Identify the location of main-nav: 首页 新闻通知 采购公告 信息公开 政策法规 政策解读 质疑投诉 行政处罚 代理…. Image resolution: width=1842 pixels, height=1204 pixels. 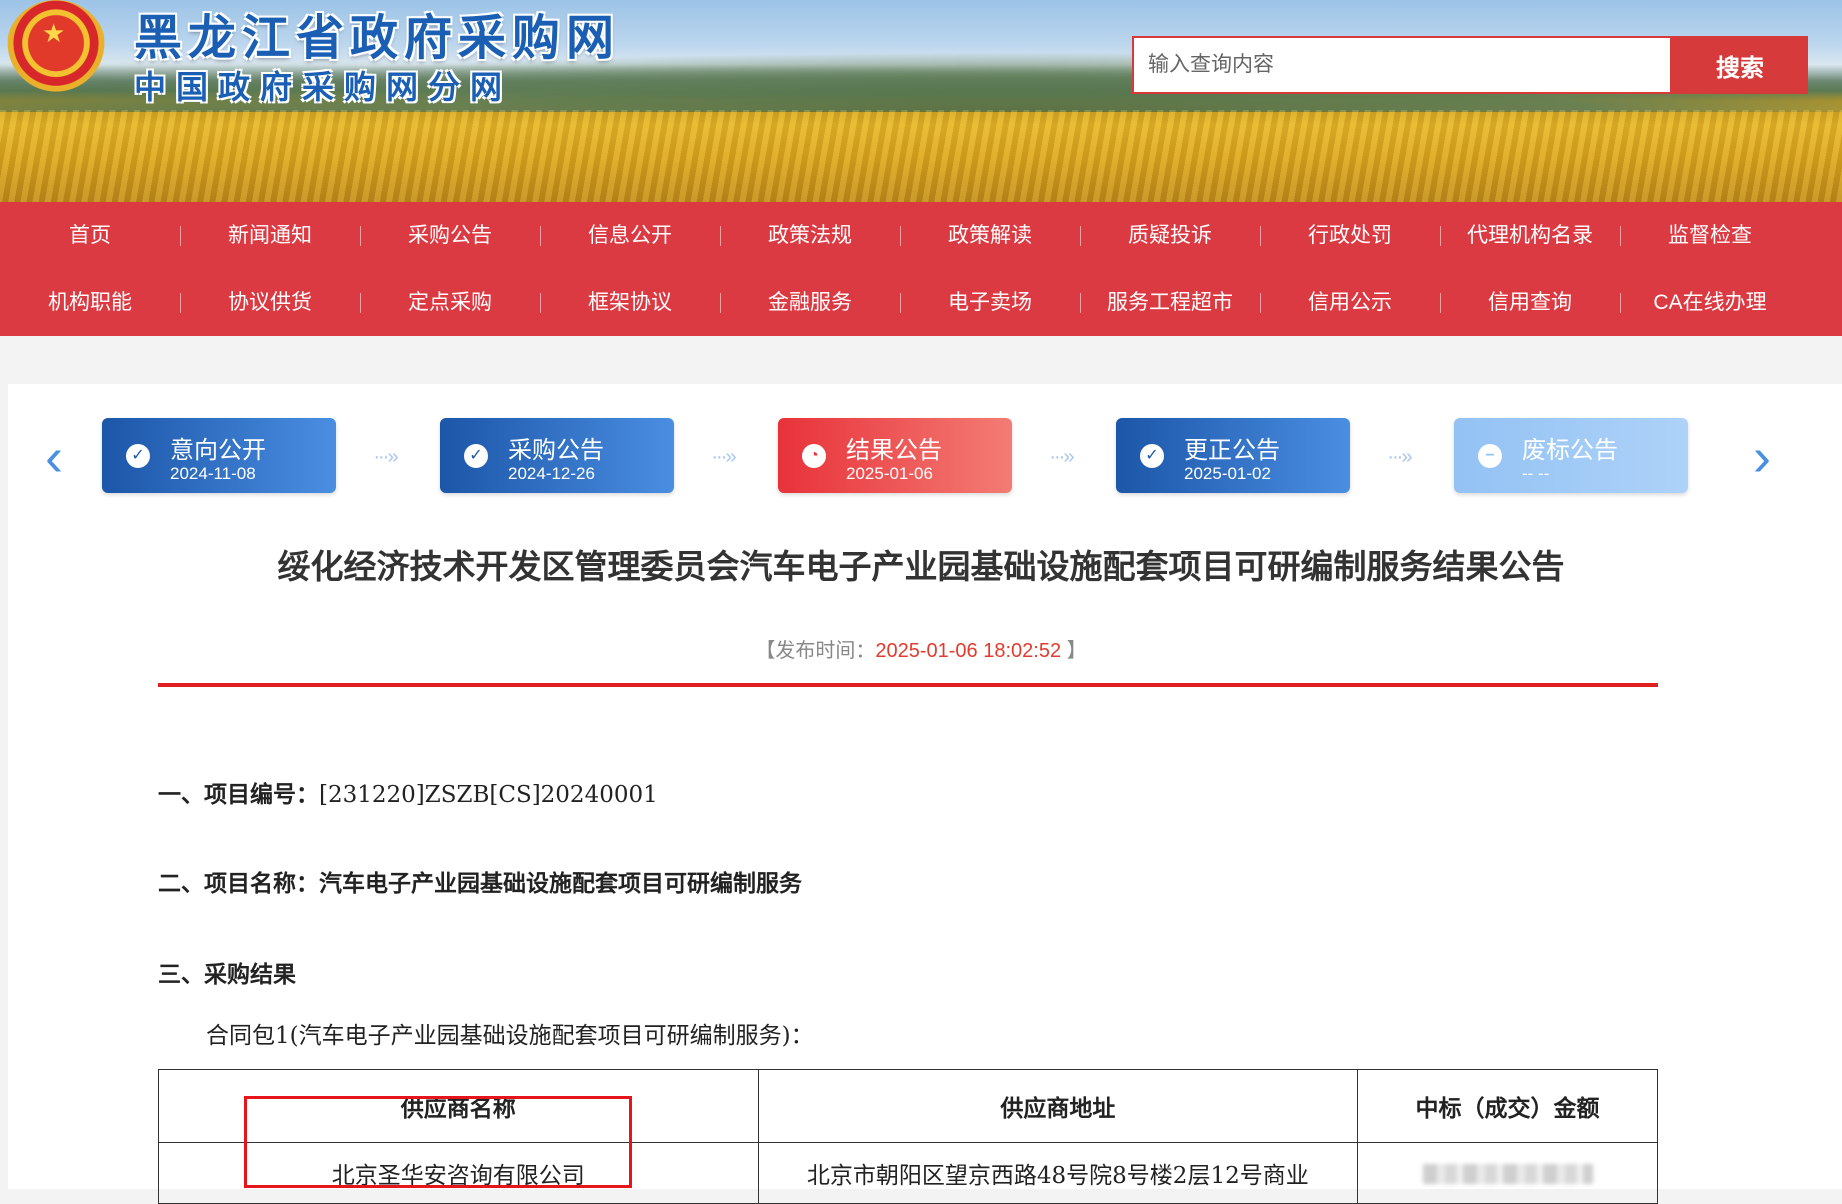
(921, 269).